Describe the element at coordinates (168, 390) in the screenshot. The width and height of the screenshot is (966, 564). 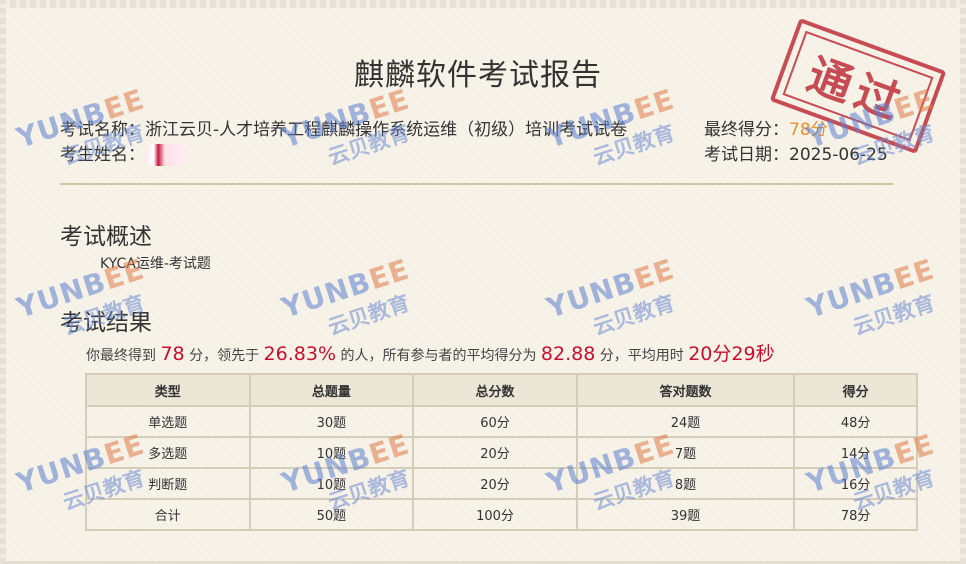
I see `header-type: 类型` at that location.